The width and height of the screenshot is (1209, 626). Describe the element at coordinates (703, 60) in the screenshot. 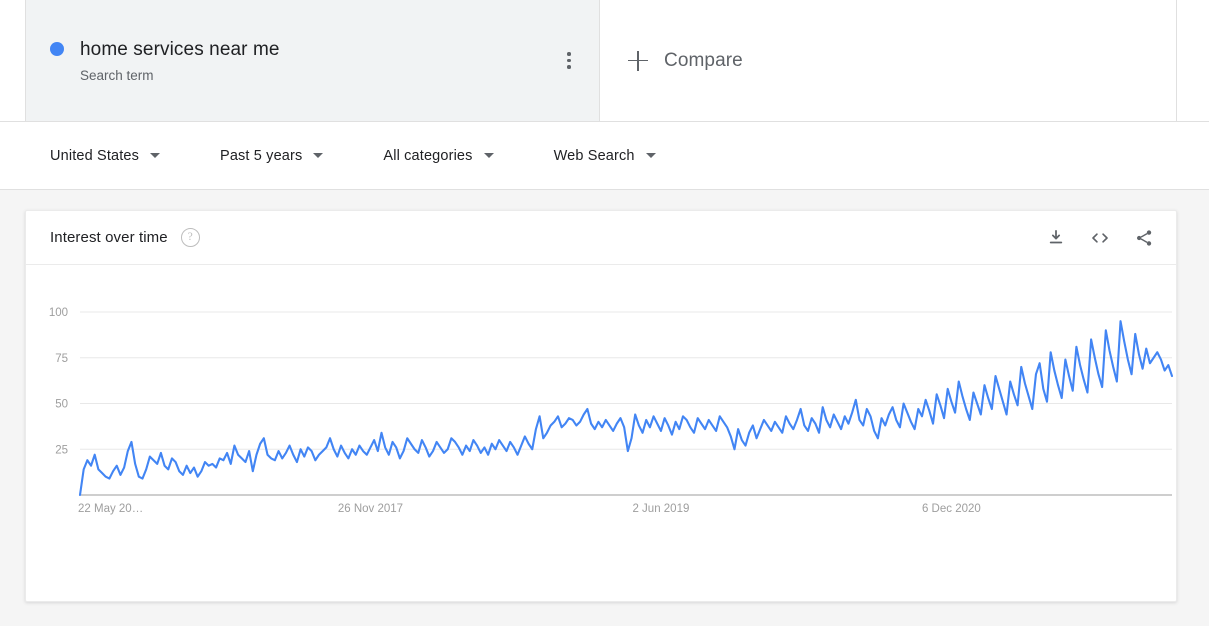

I see `compare-label: Compare` at that location.